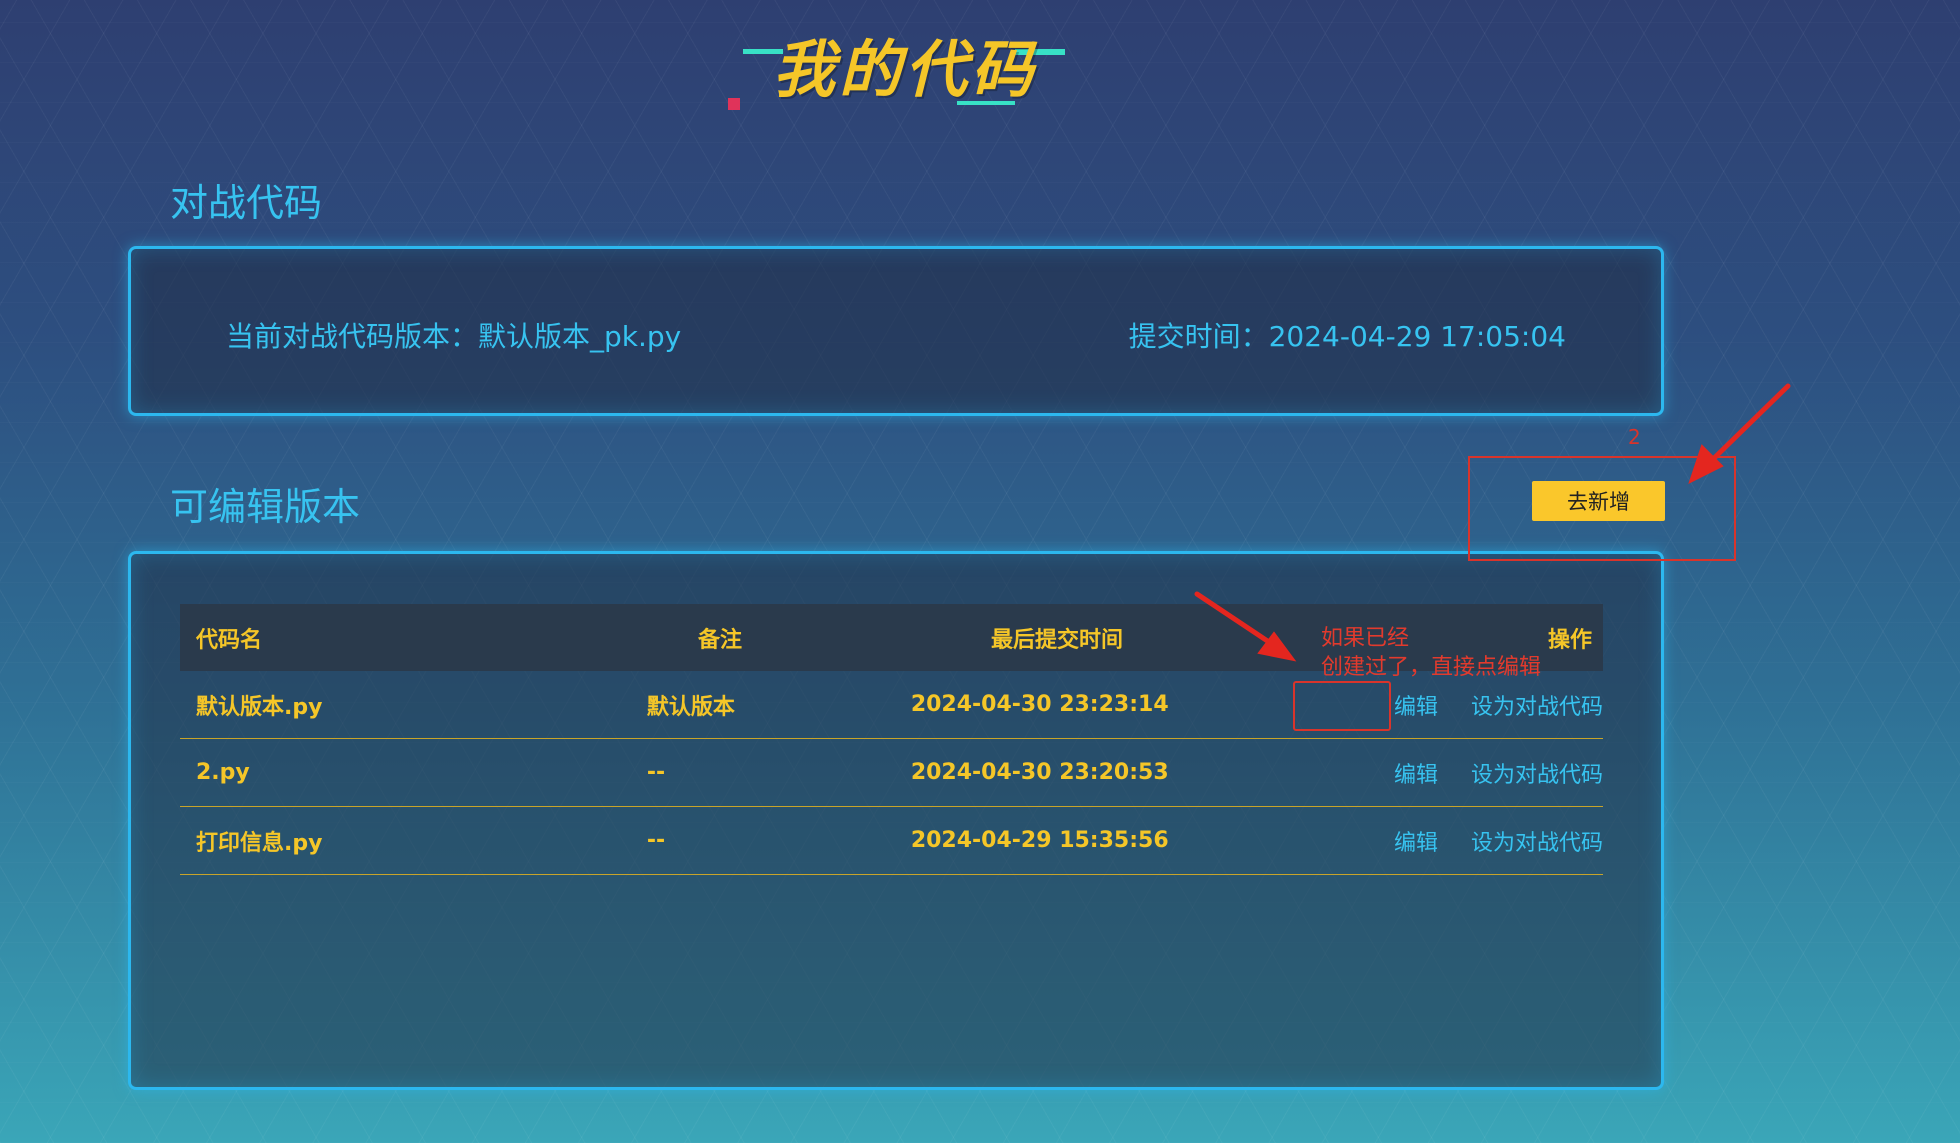 This screenshot has height=1143, width=1960. Describe the element at coordinates (1039, 704) in the screenshot. I see `submit-time-cell: 2024-04-30 23:23:14` at that location.